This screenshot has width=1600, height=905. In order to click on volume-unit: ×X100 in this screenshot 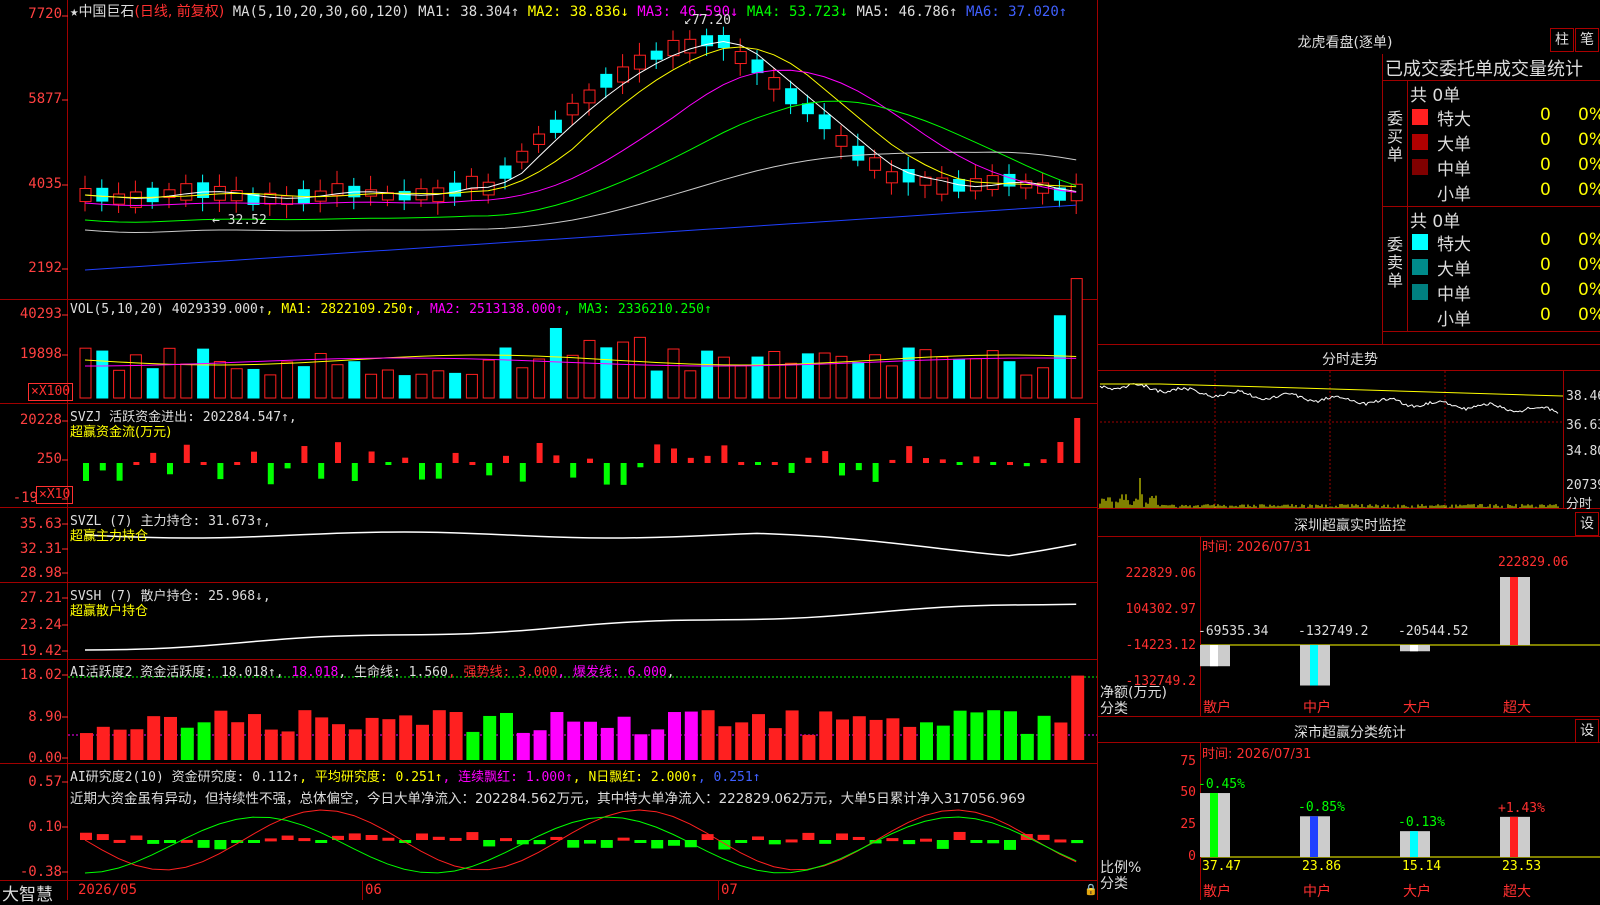, I will do `click(51, 392)`.